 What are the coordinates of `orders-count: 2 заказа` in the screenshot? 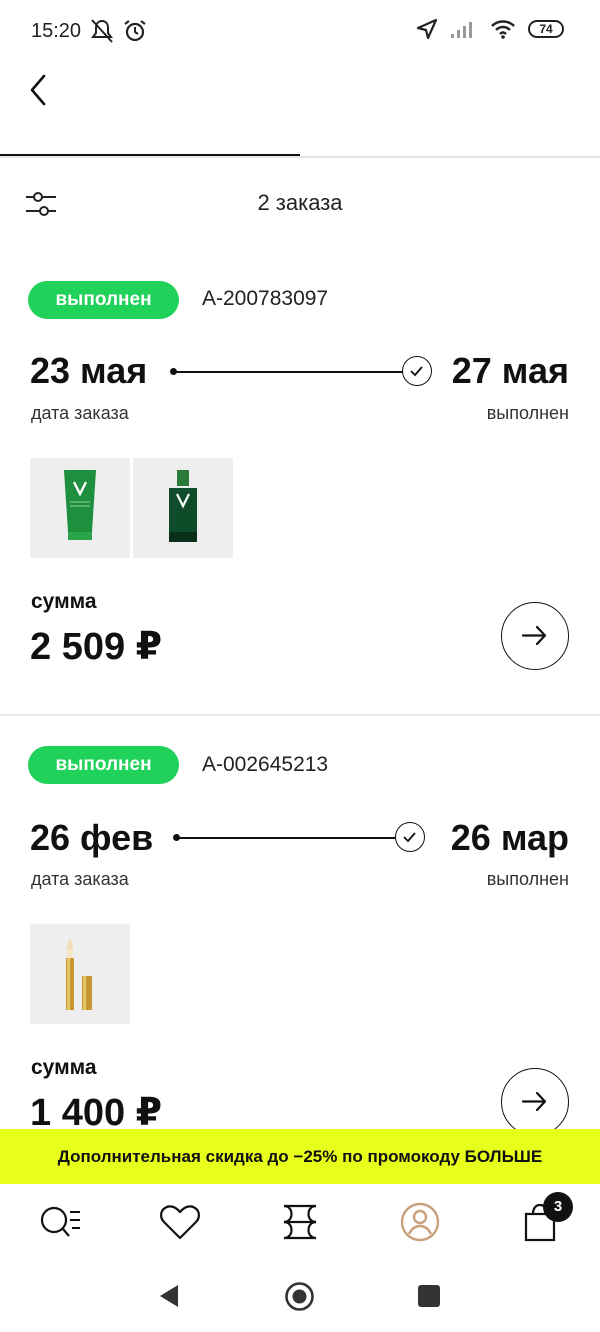 It's located at (300, 202).